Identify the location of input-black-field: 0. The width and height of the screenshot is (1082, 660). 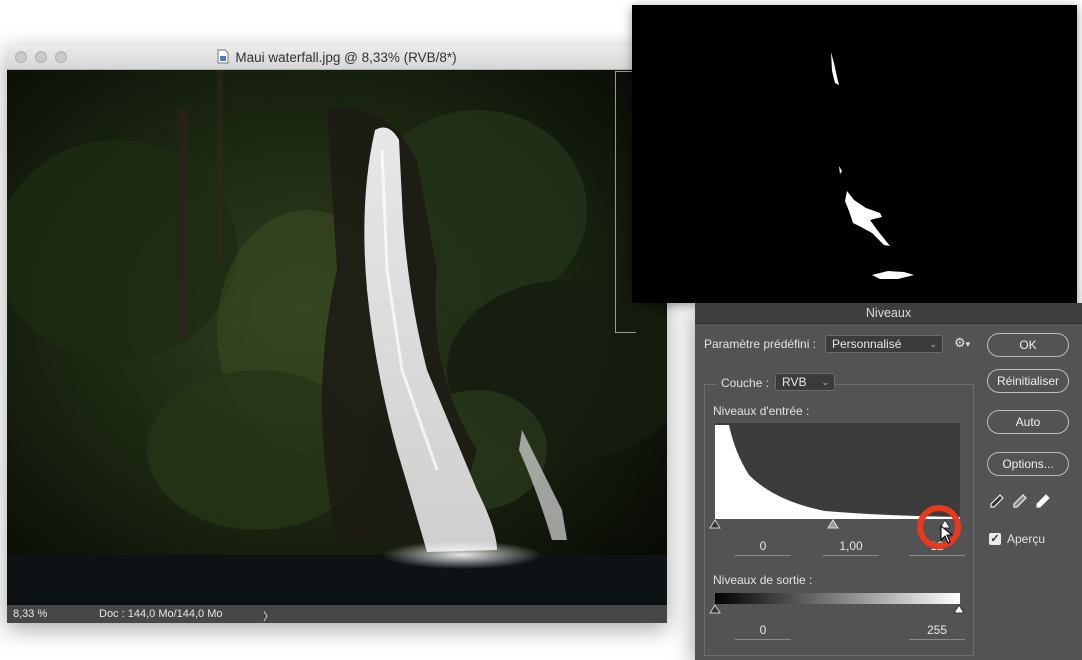
(763, 547).